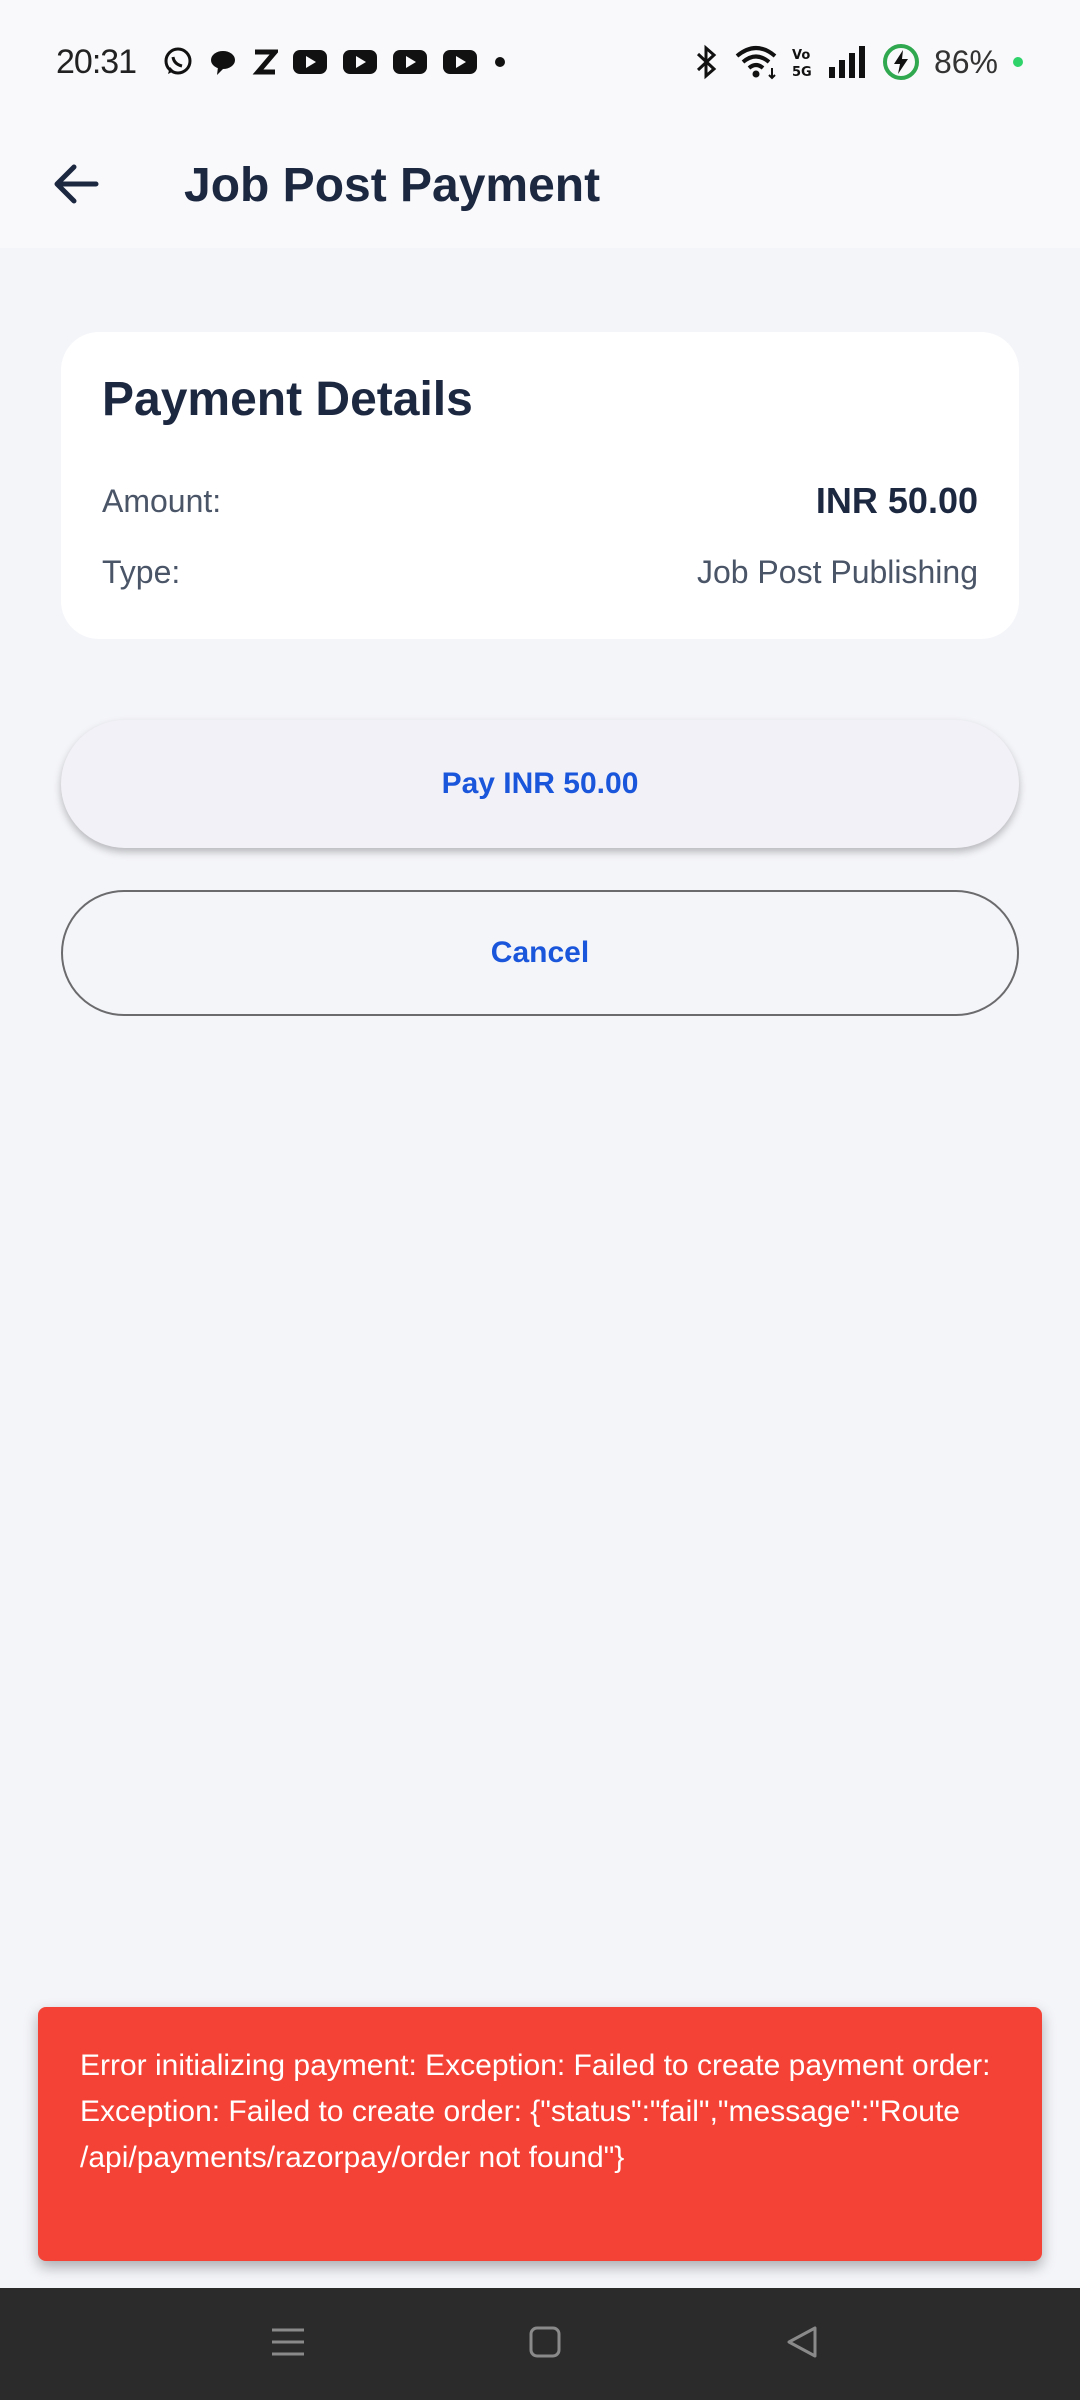 The width and height of the screenshot is (1080, 2400). I want to click on arrow-left-icon, so click(76, 186).